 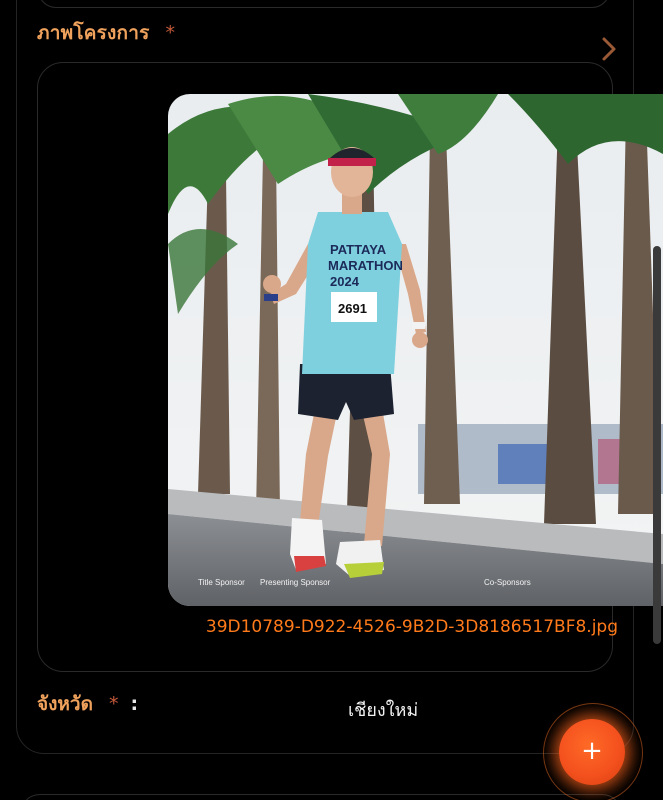 I want to click on province-label: จังหวัด *:, so click(x=87, y=704).